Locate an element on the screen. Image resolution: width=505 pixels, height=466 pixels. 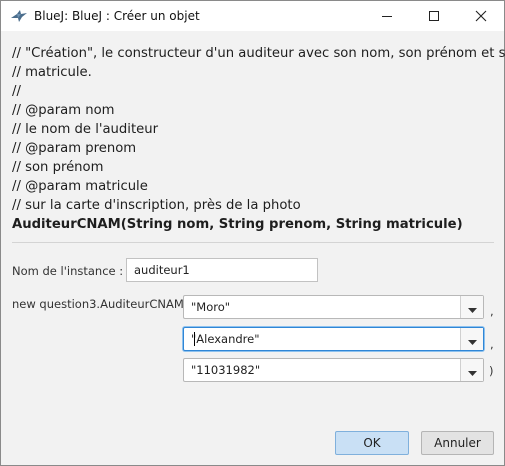
comment-line: // @param matricule is located at coordinates (80, 186).